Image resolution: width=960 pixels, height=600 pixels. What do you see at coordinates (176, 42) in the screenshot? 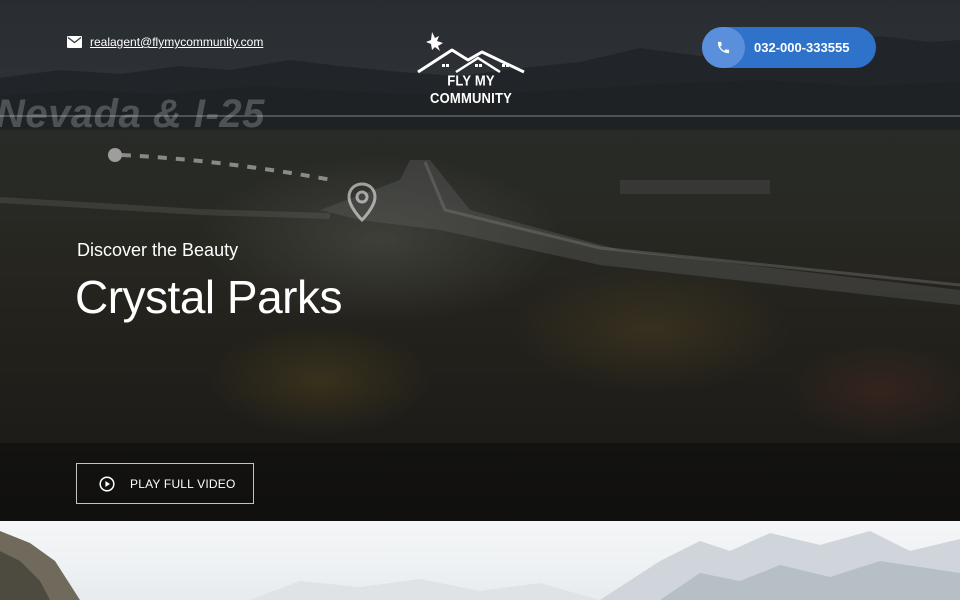
I see `email-text: realagent@flymycommunity.com` at bounding box center [176, 42].